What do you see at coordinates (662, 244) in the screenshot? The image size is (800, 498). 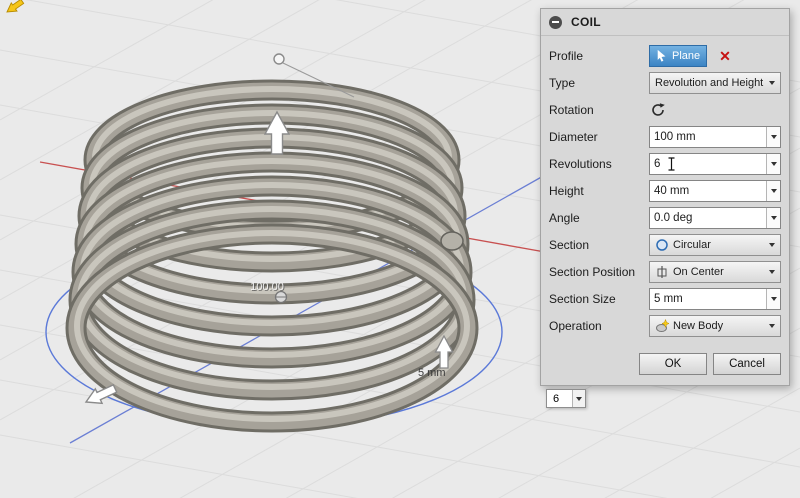 I see `circular-section-icon` at bounding box center [662, 244].